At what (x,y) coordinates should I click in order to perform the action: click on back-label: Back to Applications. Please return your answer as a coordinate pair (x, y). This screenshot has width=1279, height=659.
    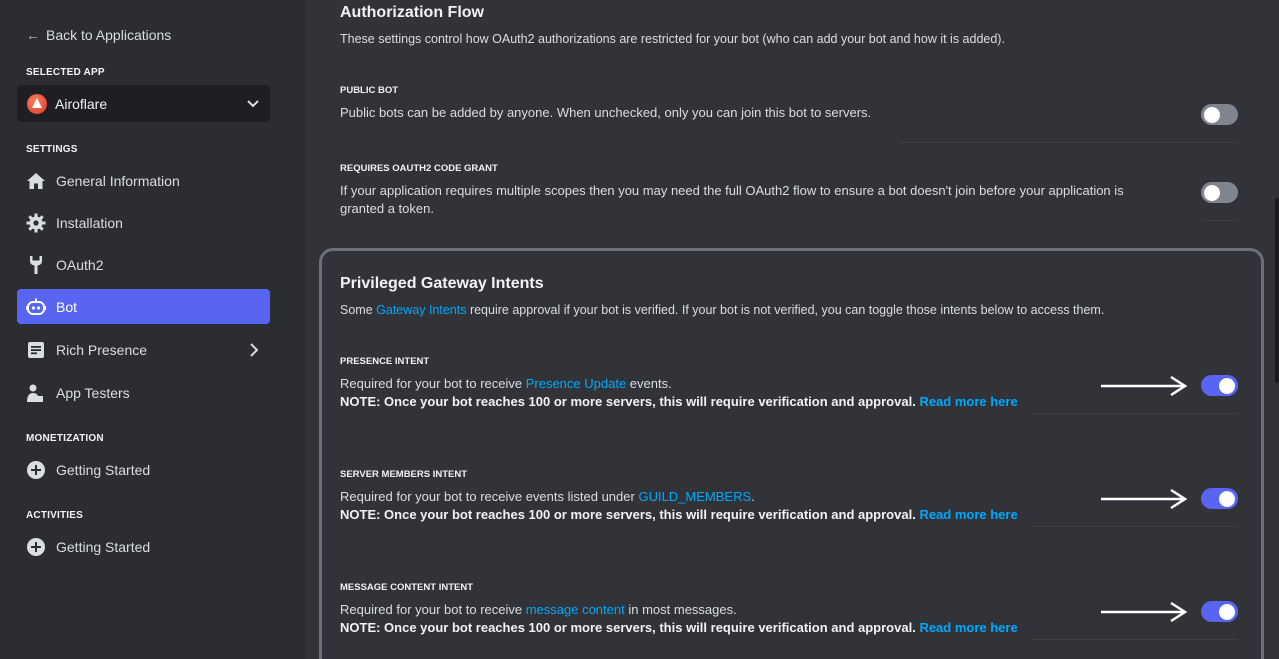
    Looking at the image, I should click on (109, 35).